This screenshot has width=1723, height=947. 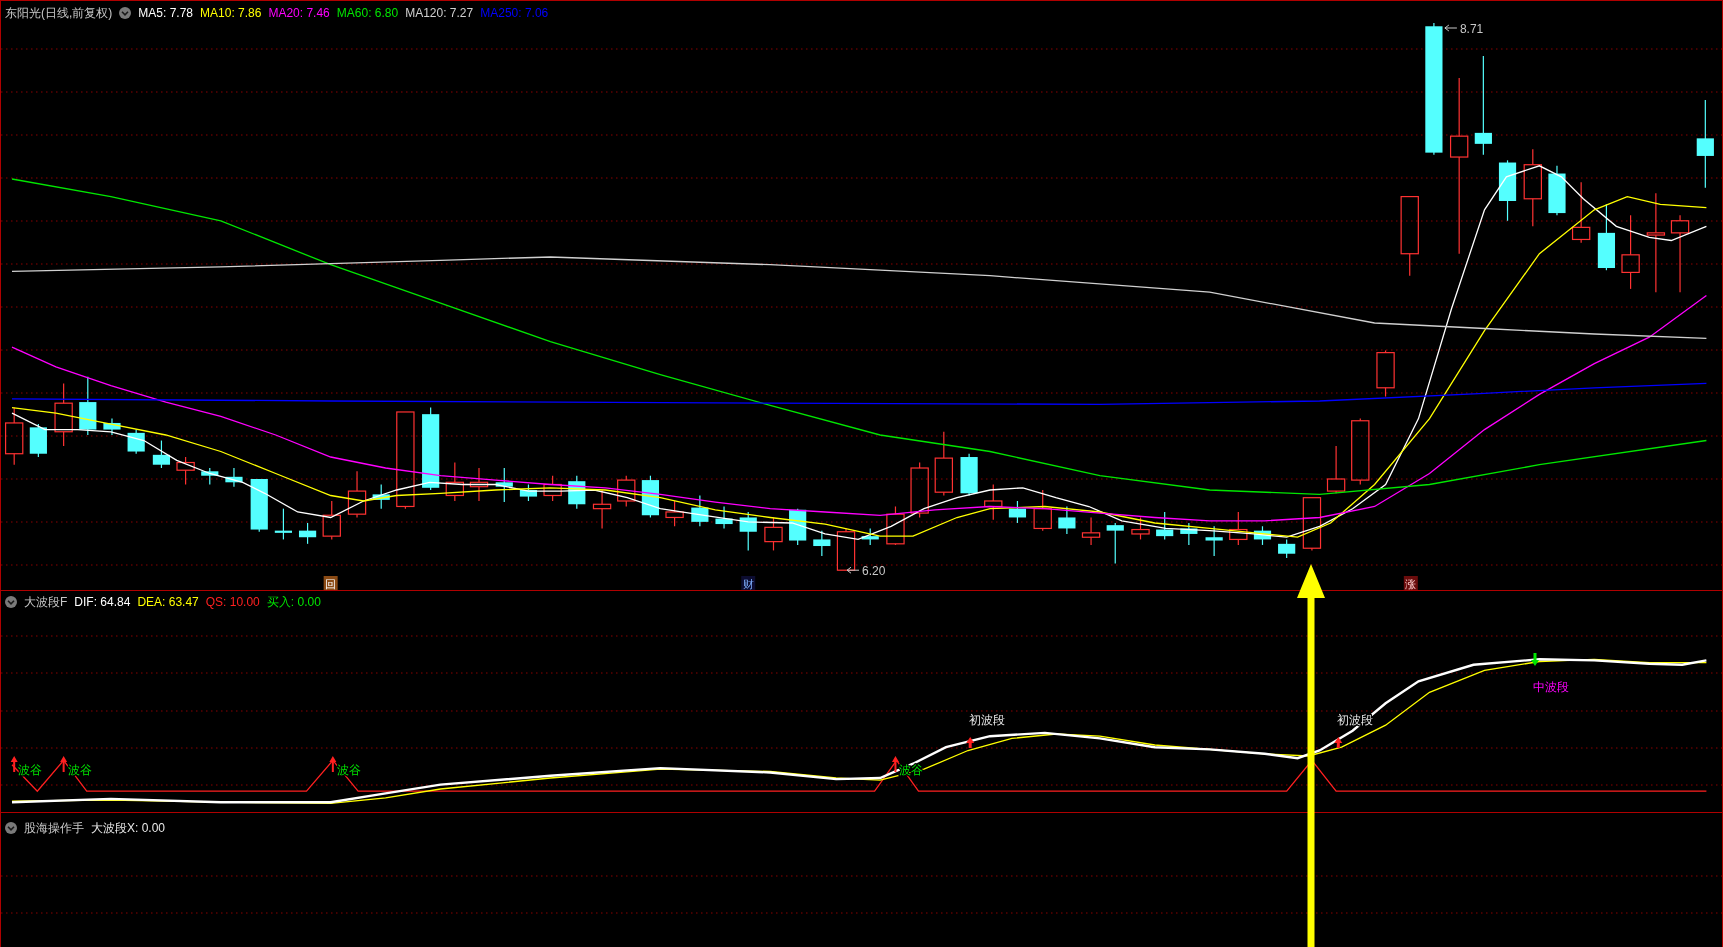 I want to click on indicator-title: 股海操作手, so click(x=54, y=828).